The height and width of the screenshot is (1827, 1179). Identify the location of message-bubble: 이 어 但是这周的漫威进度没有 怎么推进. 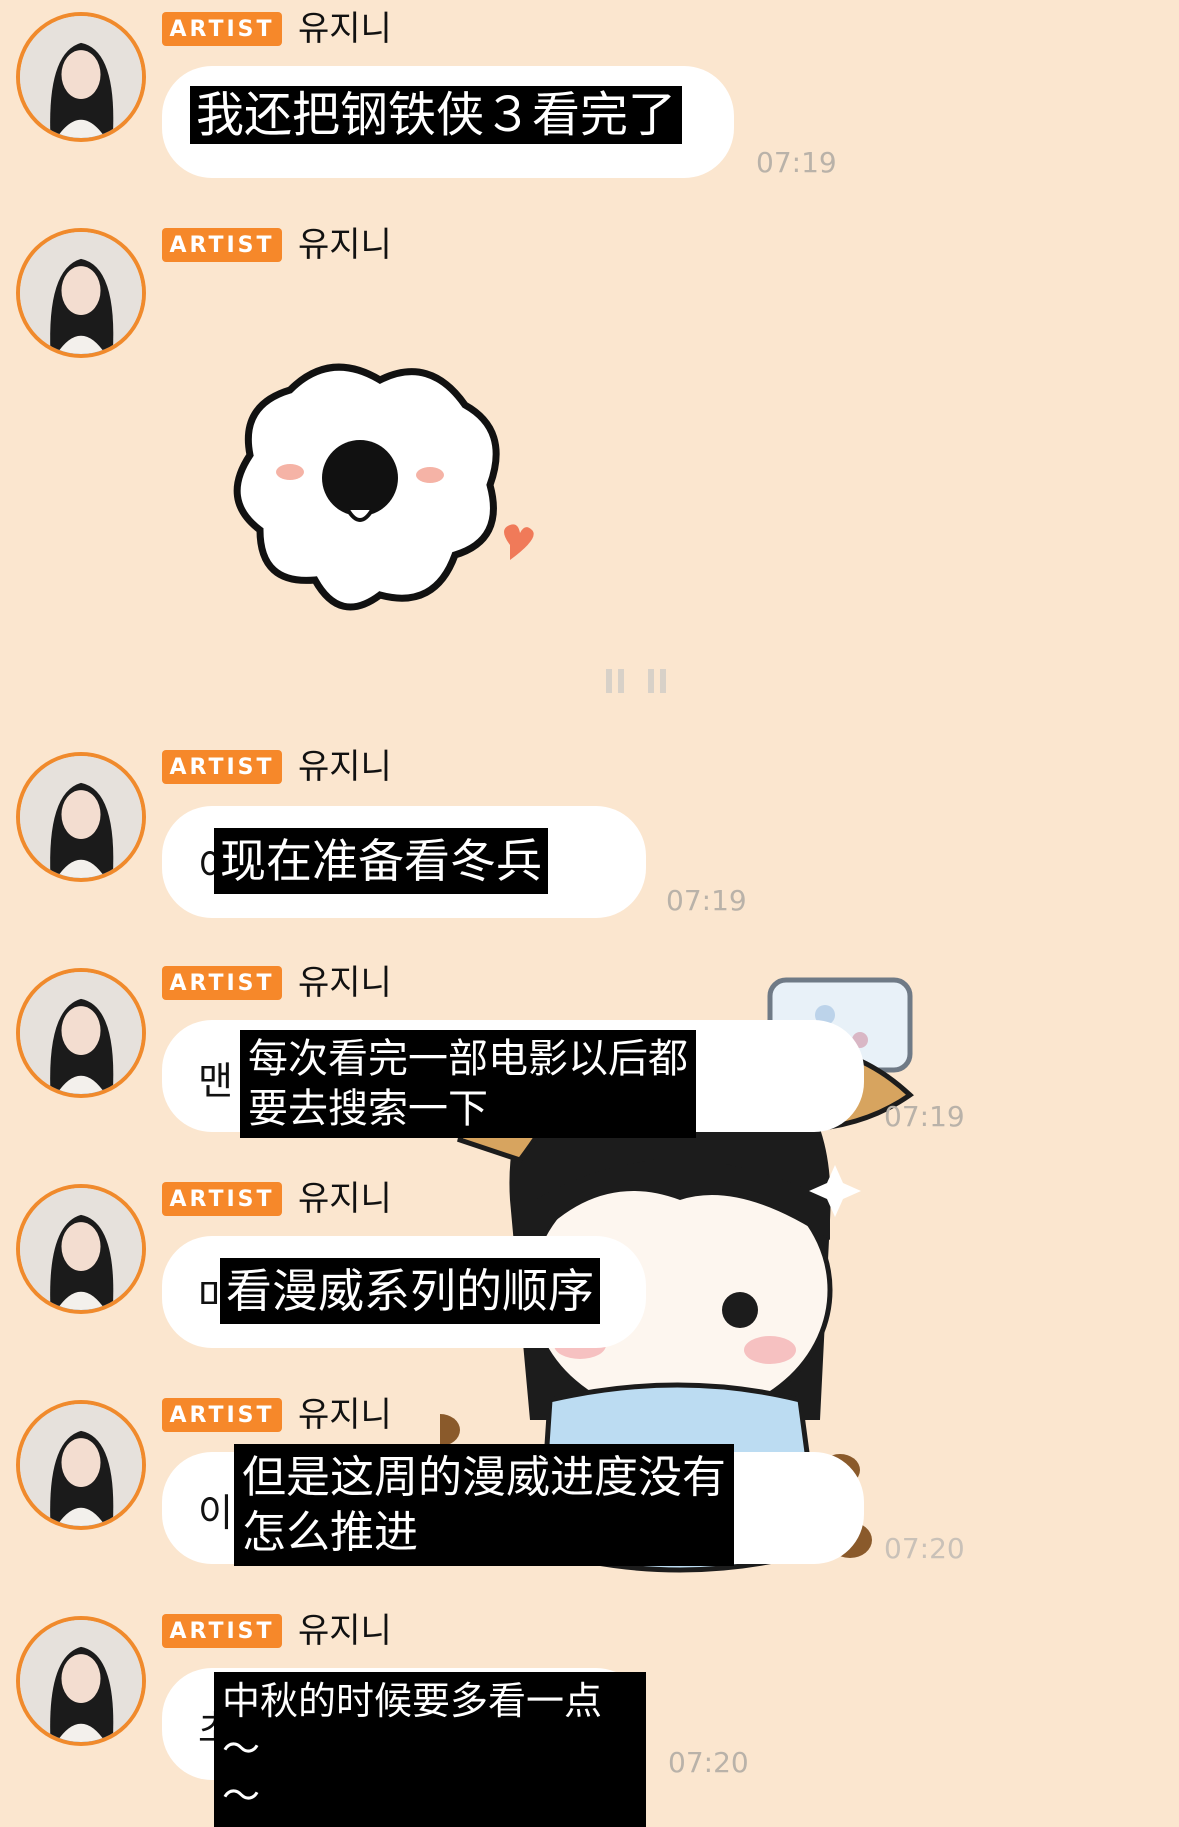
(513, 1505).